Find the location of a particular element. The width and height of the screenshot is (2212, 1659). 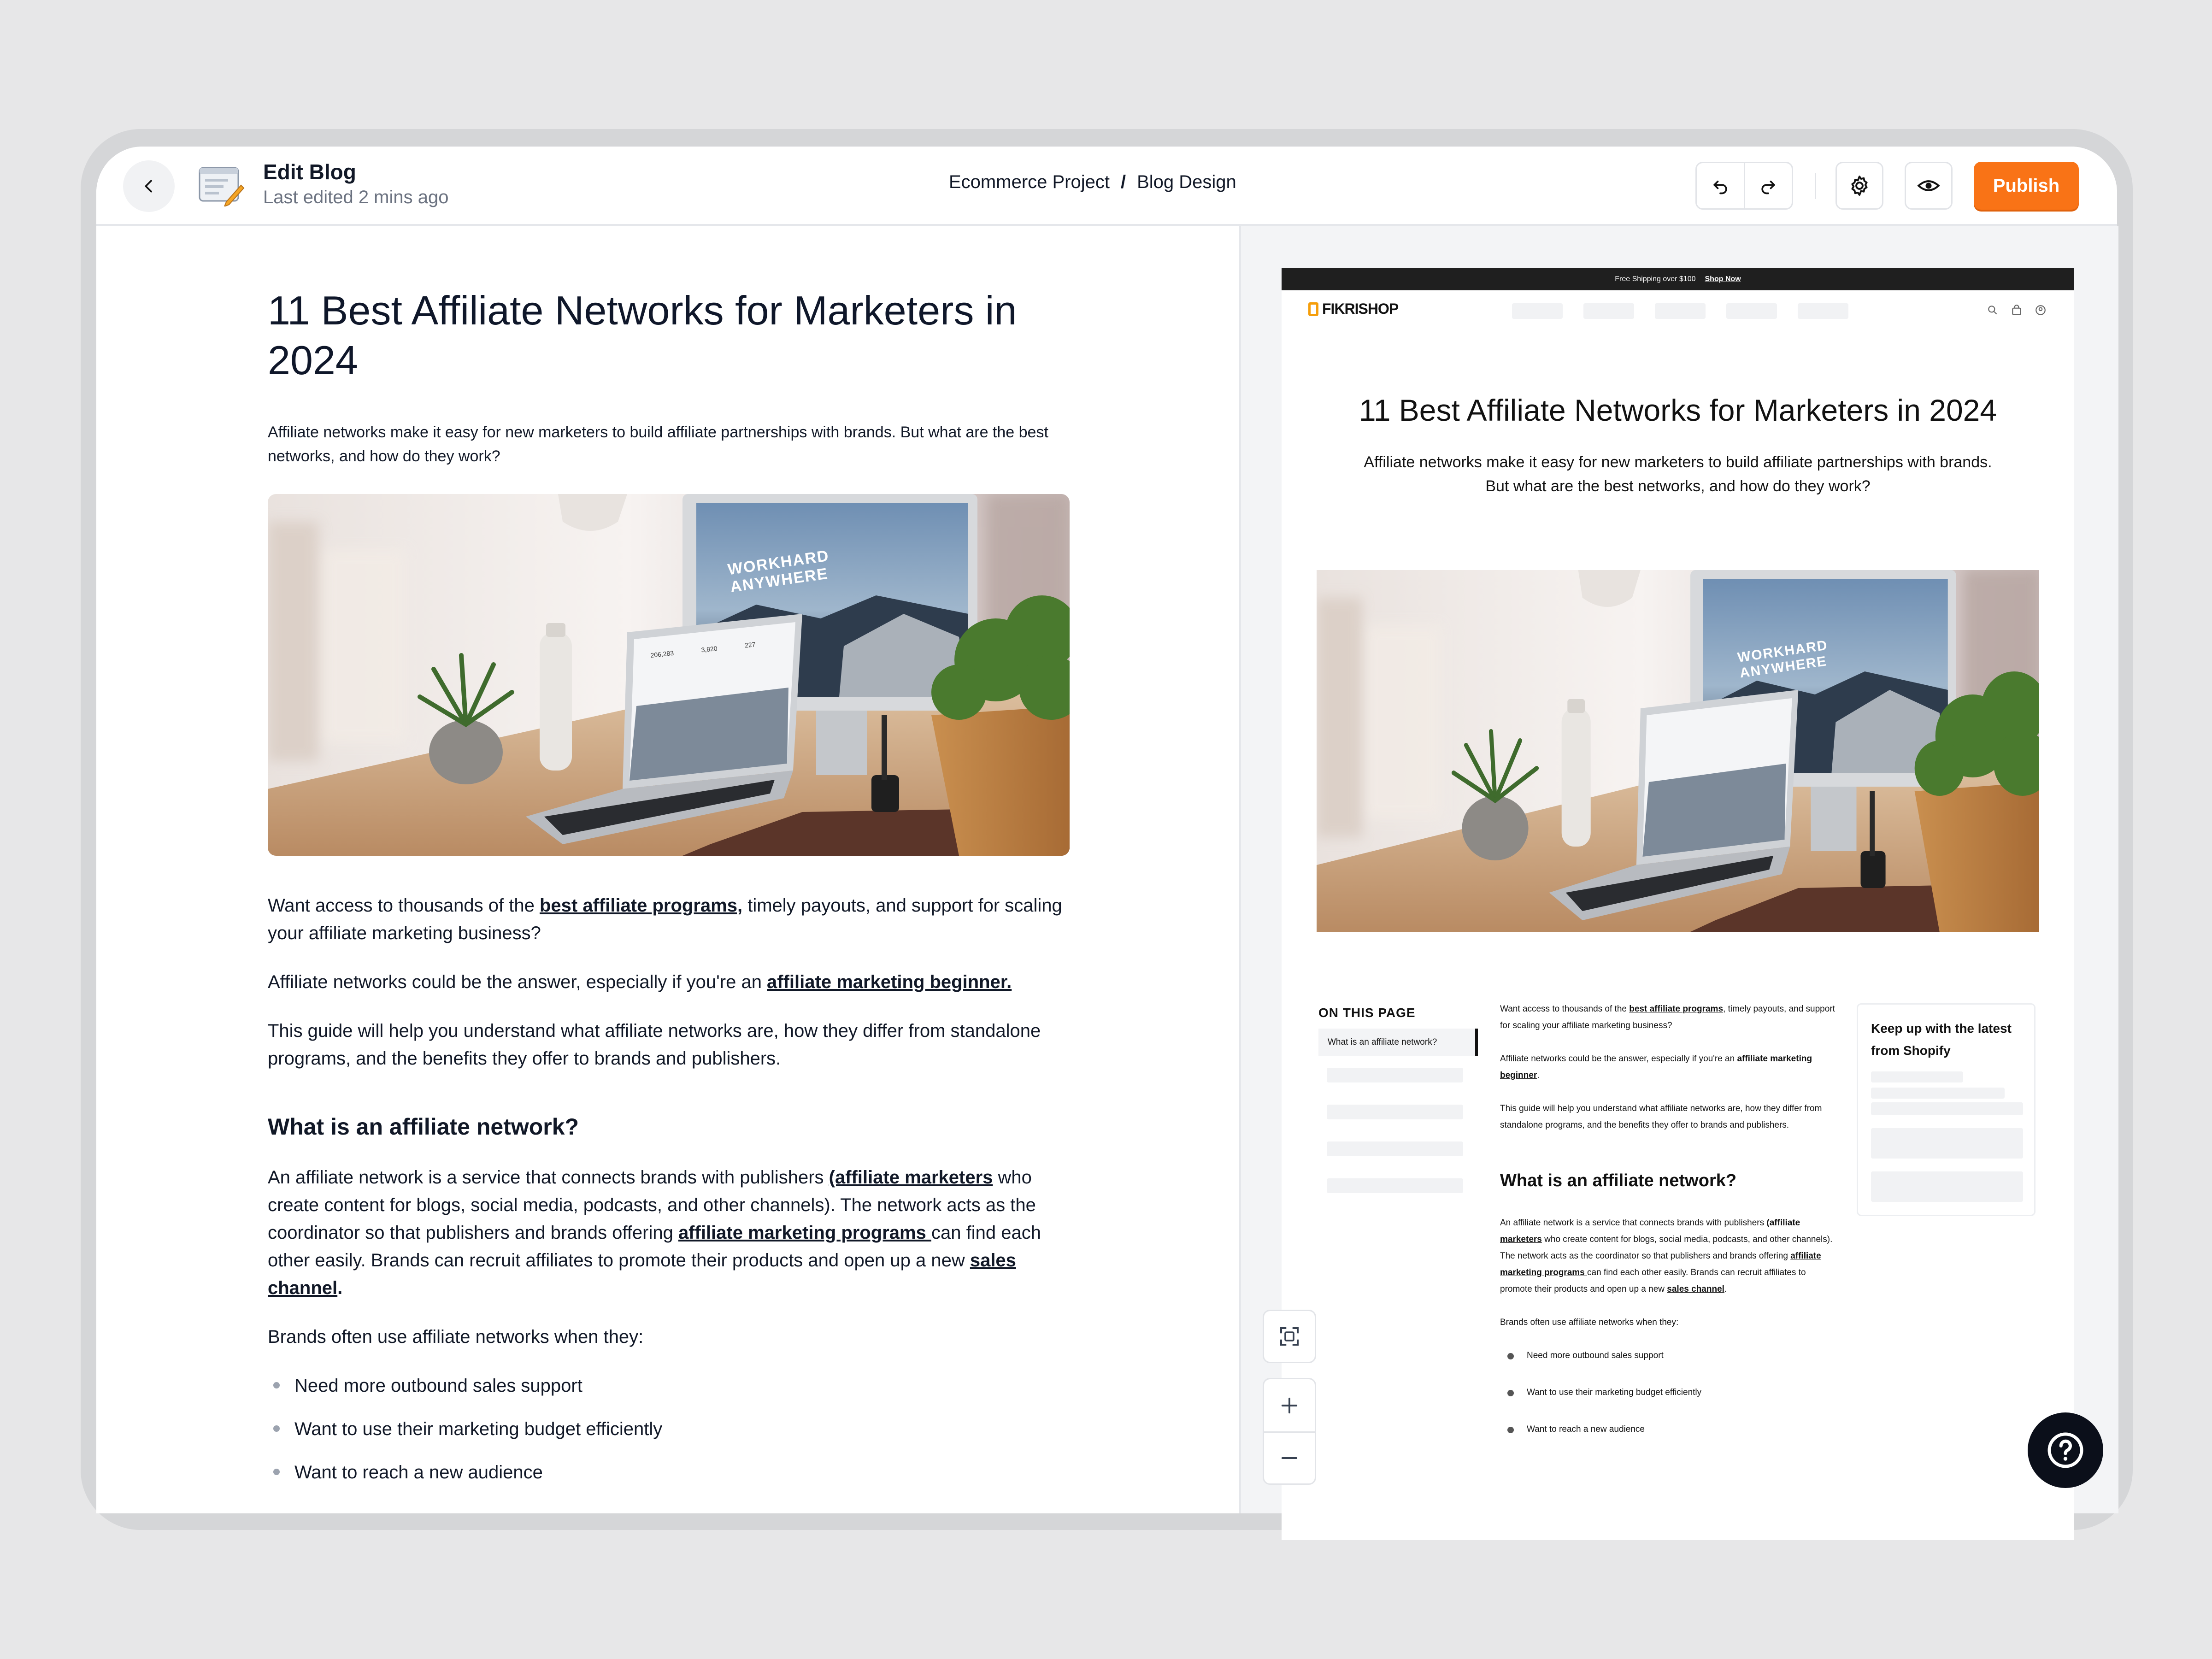

redo-icon is located at coordinates (1768, 187).